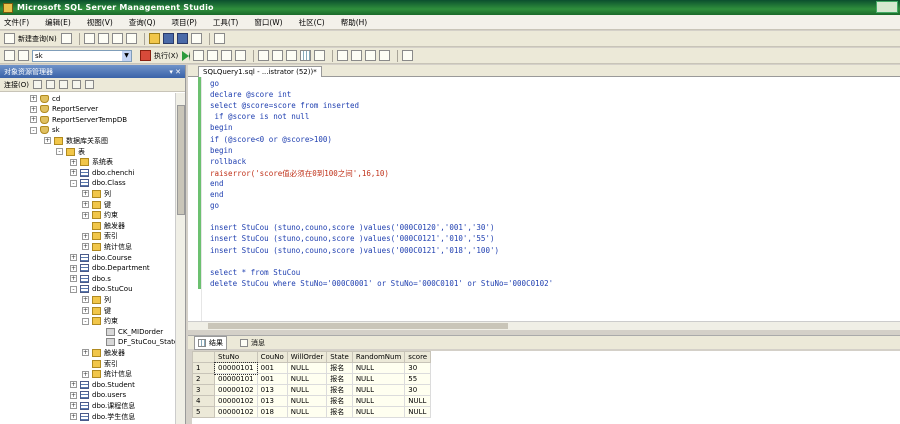 This screenshot has height=424, width=900. Describe the element at coordinates (278, 55) in the screenshot. I see `client-statistics-icon` at that location.